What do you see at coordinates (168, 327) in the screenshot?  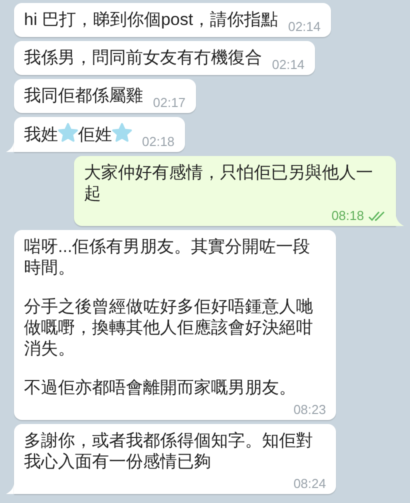 I see `message-text: 分手之後曾經做咗好多佢好唔鍾意人哋做嘅嘢，換轉其他人佢應該會好決絕咁消失。` at bounding box center [168, 327].